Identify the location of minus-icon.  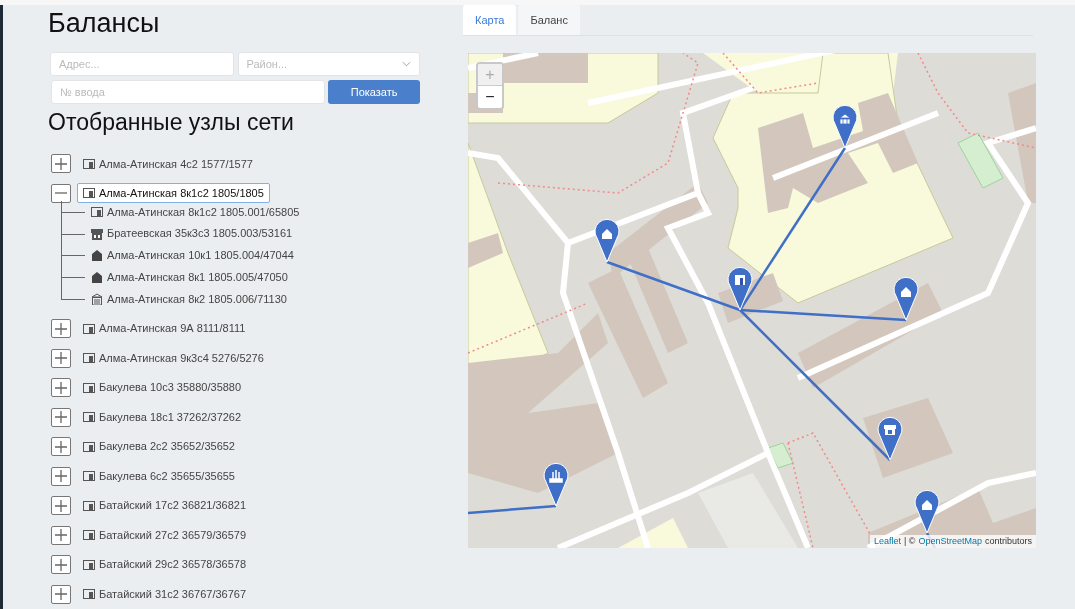
(61, 193).